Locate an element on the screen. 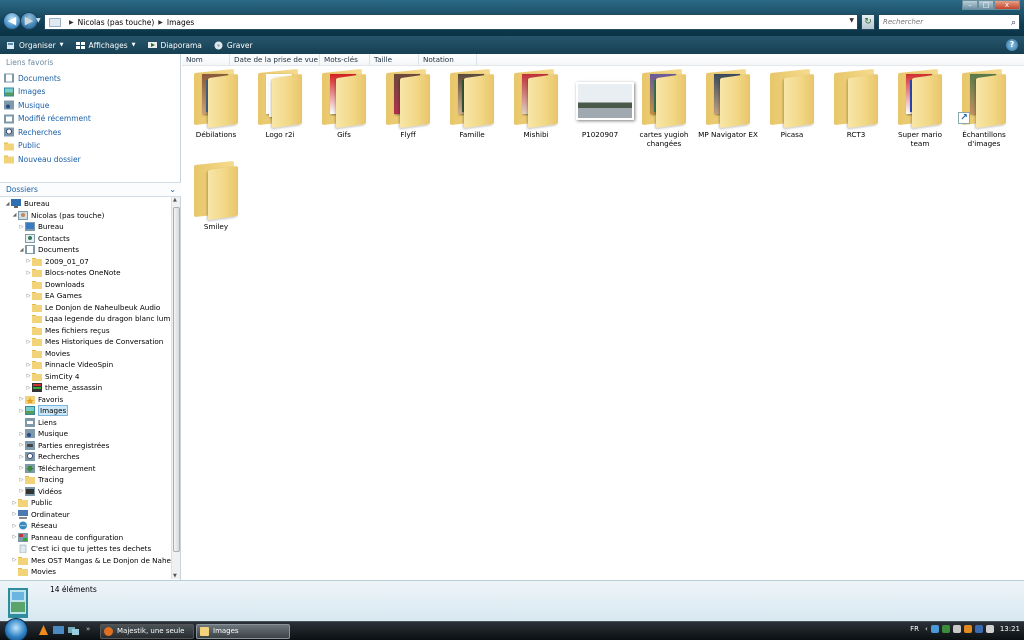 The image size is (1024, 640). tree-node: ▷ Tracing is located at coordinates (41, 479).